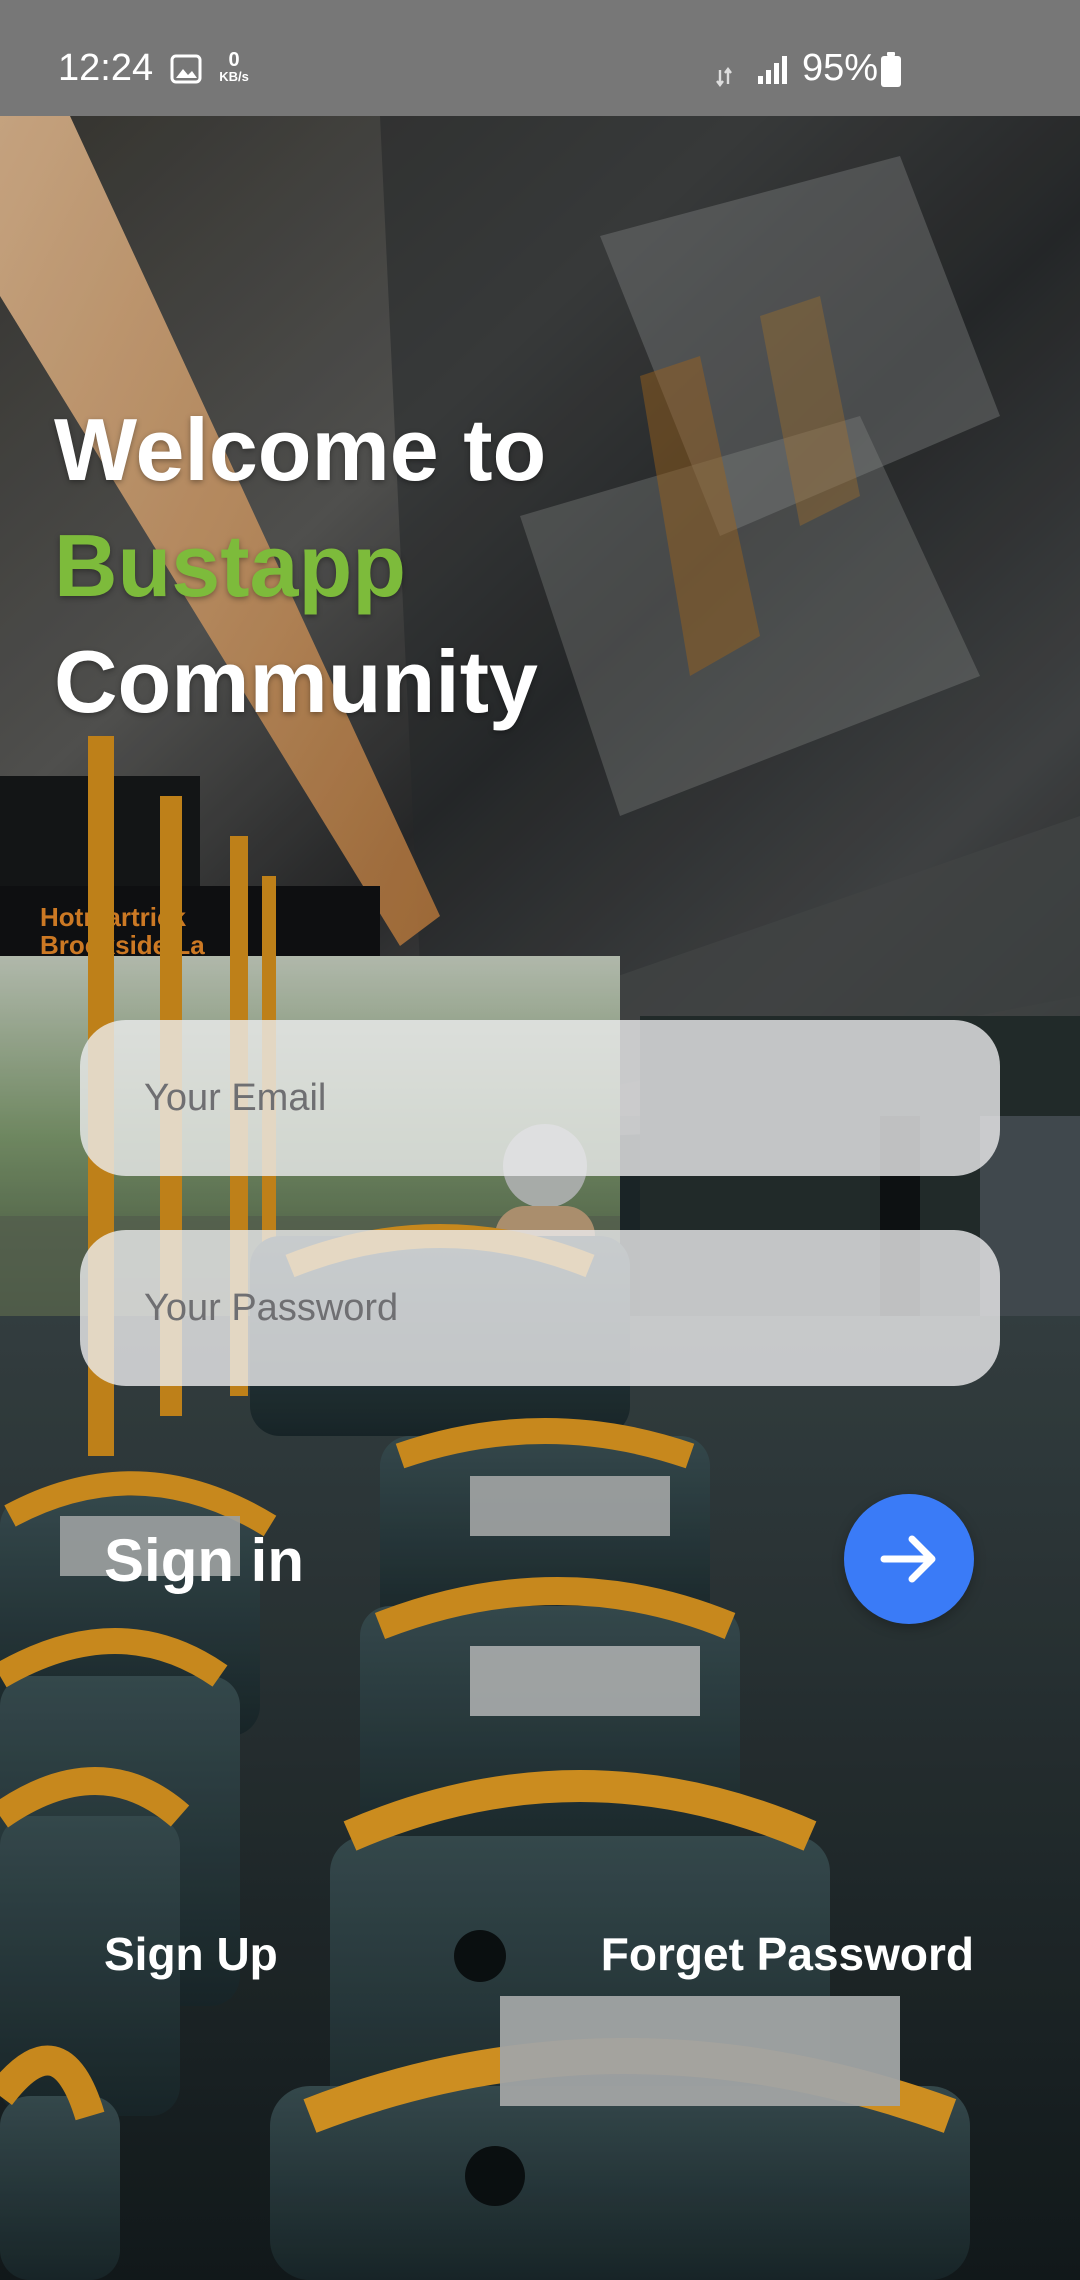  Describe the element at coordinates (296, 681) in the screenshot. I see `welcome-community: Community` at that location.